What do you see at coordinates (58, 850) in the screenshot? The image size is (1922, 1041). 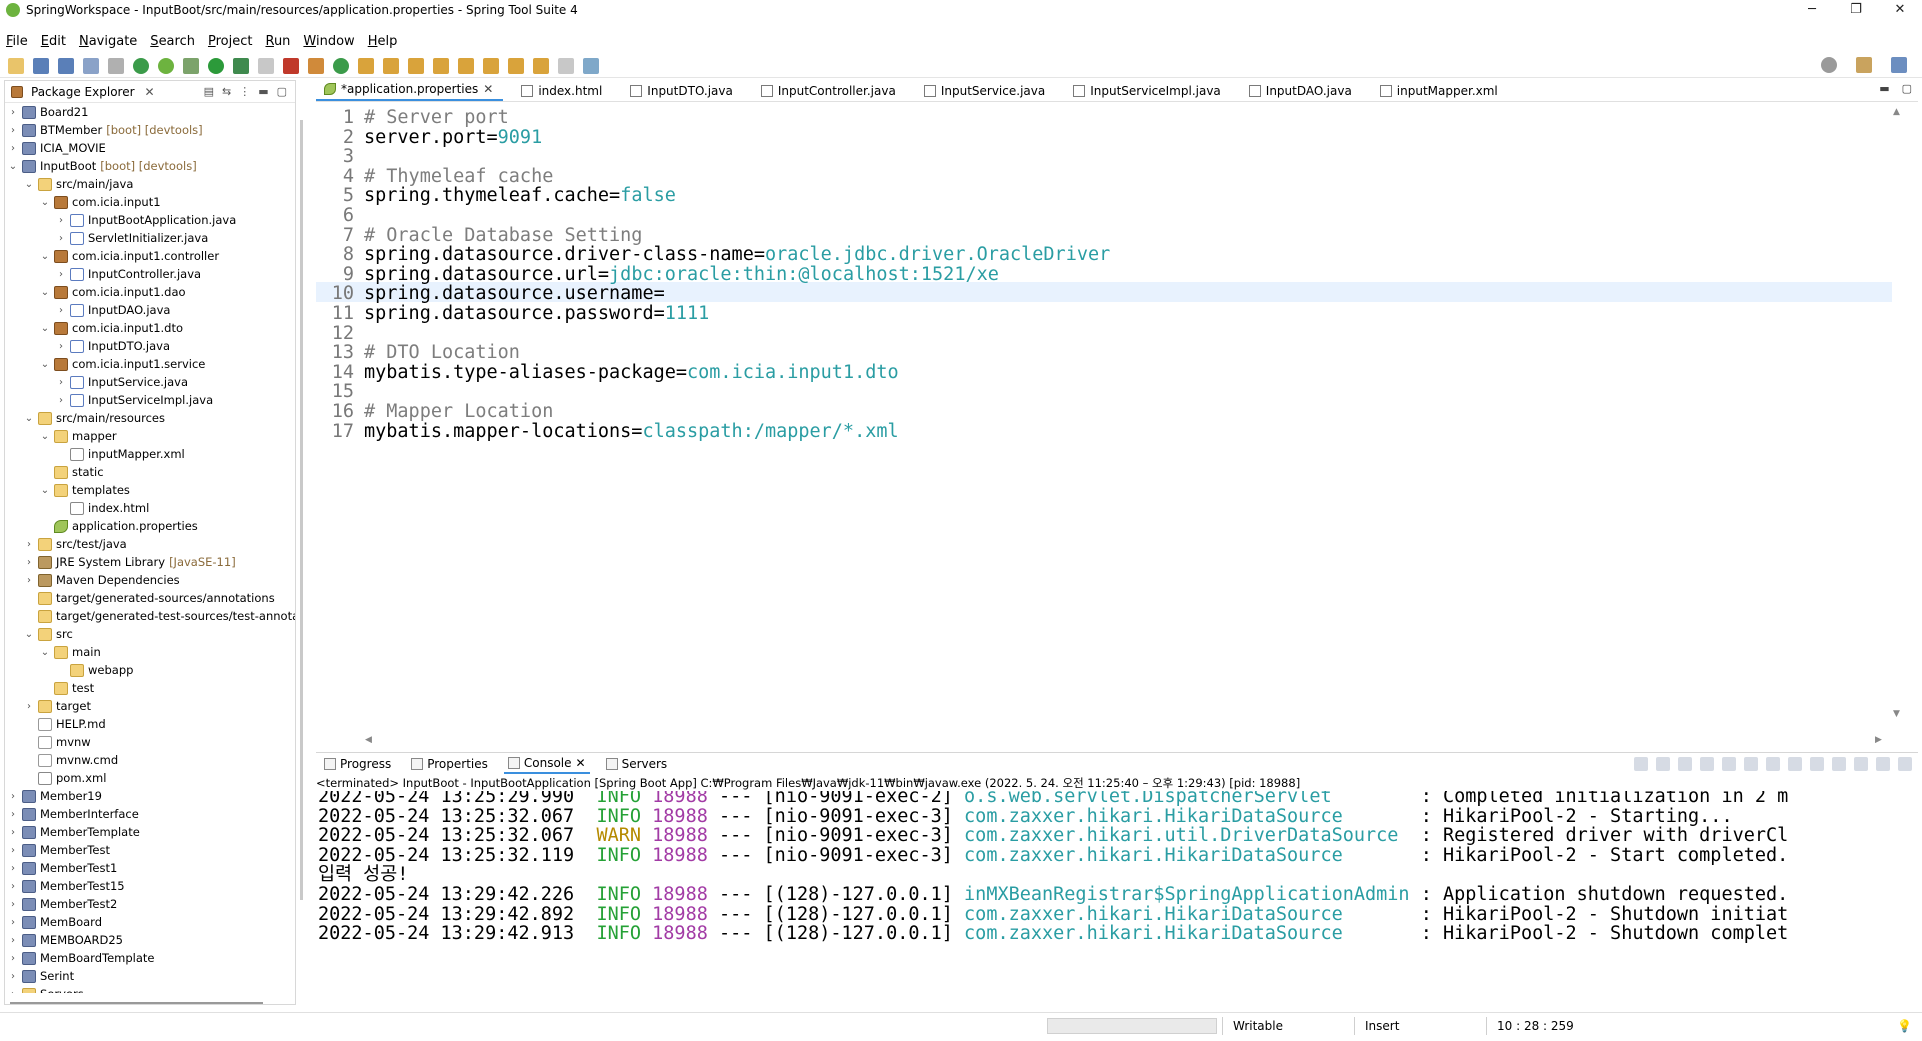 I see `tree-item: › MemberTest` at bounding box center [58, 850].